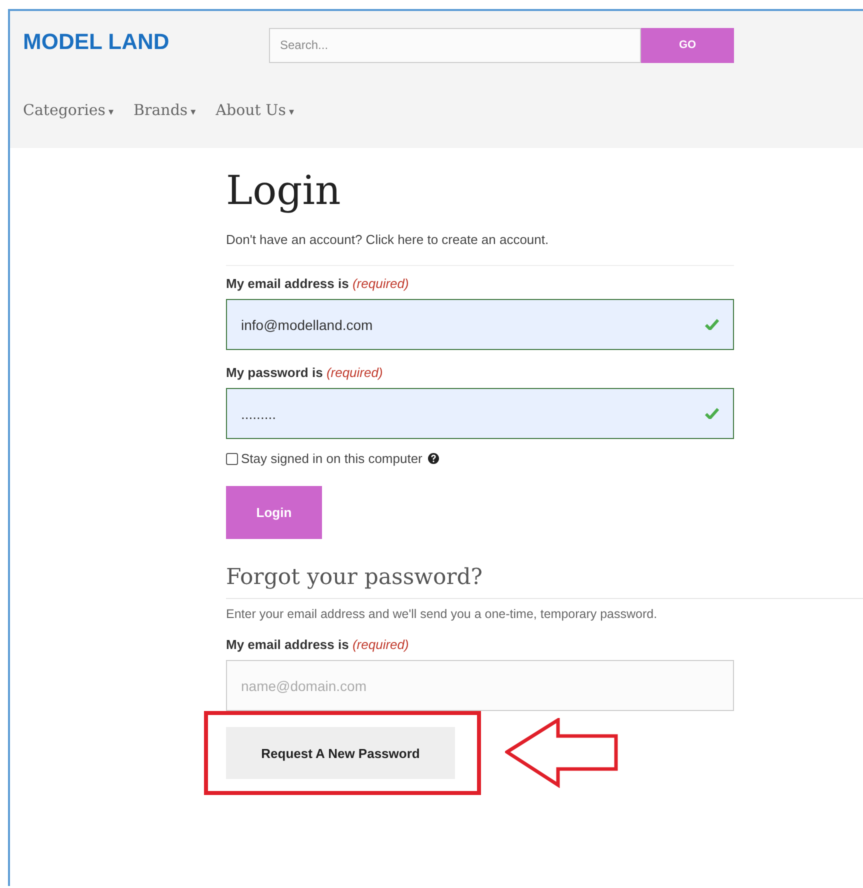 The width and height of the screenshot is (863, 888). I want to click on section-heading: Forgot your password?, so click(544, 582).